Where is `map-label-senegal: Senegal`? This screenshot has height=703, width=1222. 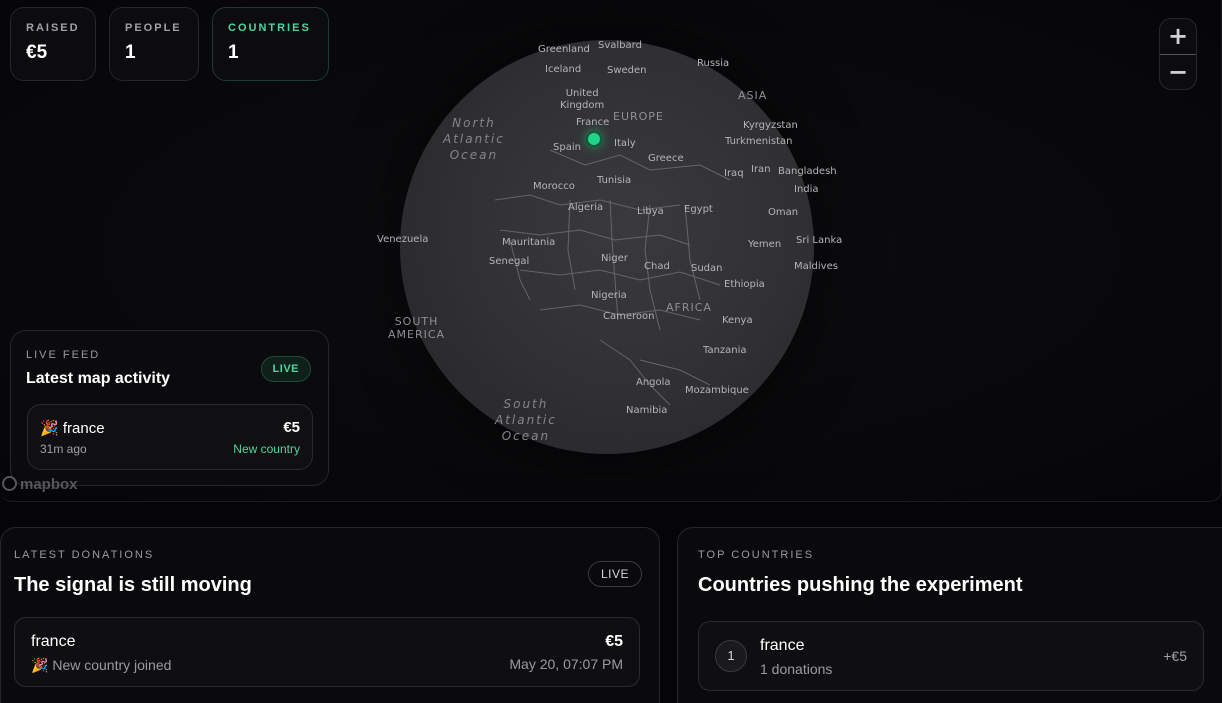
map-label-senegal: Senegal is located at coordinates (509, 261).